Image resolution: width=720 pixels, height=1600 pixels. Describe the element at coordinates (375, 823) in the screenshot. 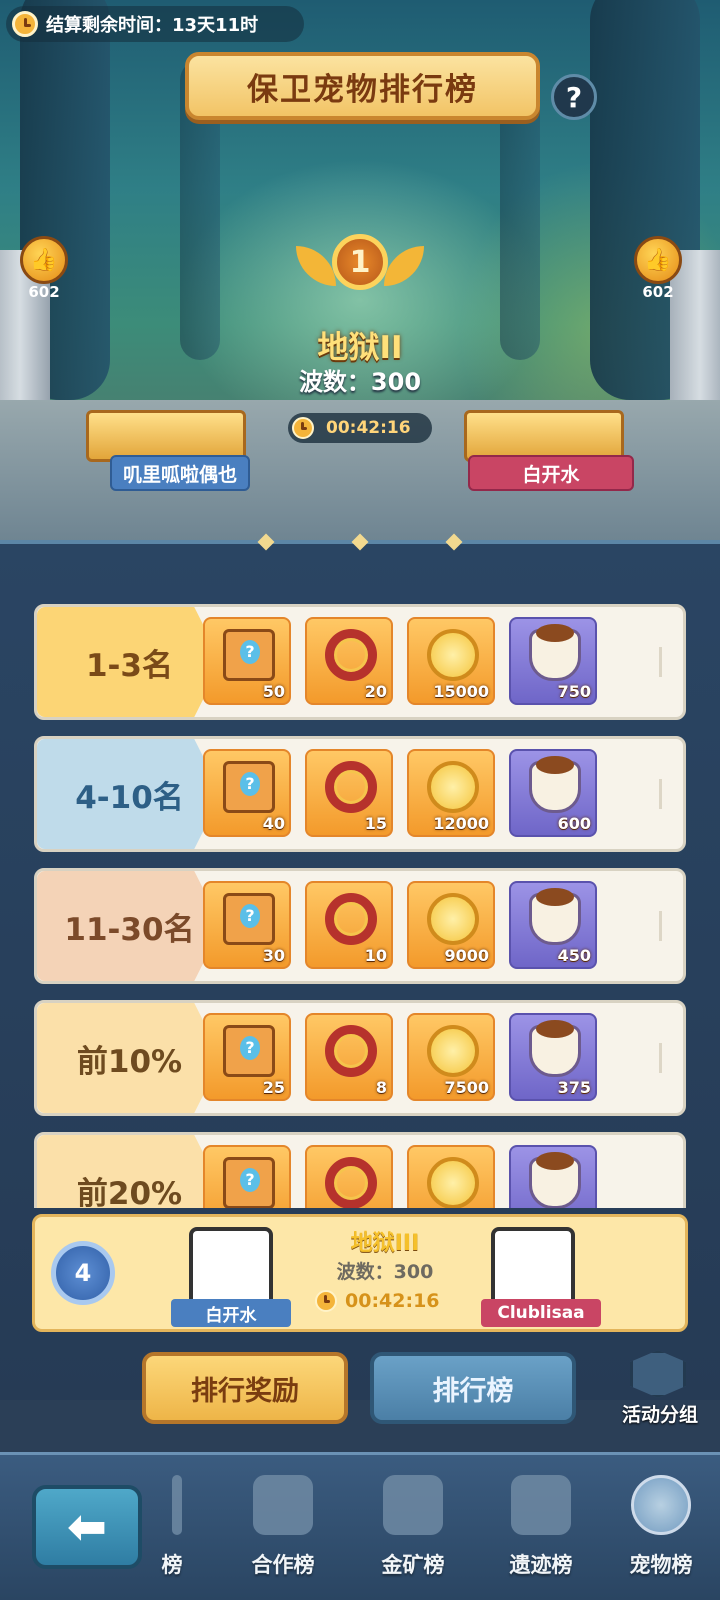

I see `item-qty: 15` at that location.